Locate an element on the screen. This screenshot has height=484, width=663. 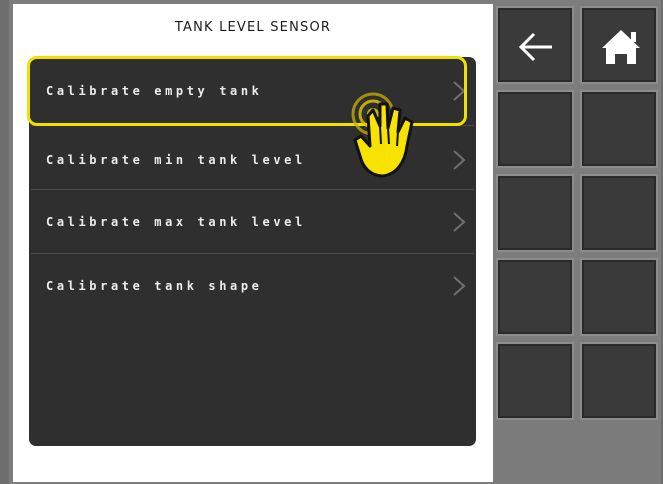
menu-item-label: Calibrate min tank level is located at coordinates (176, 160).